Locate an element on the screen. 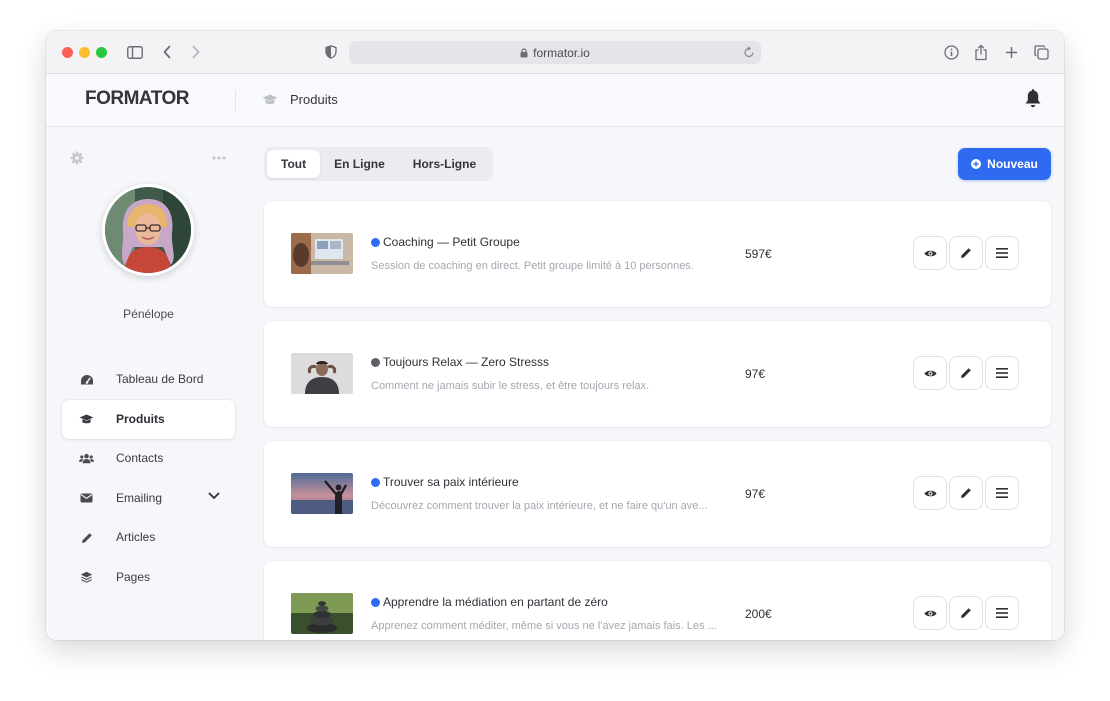 This screenshot has width=1110, height=701. brand-logo: FORMATOR is located at coordinates (137, 99).